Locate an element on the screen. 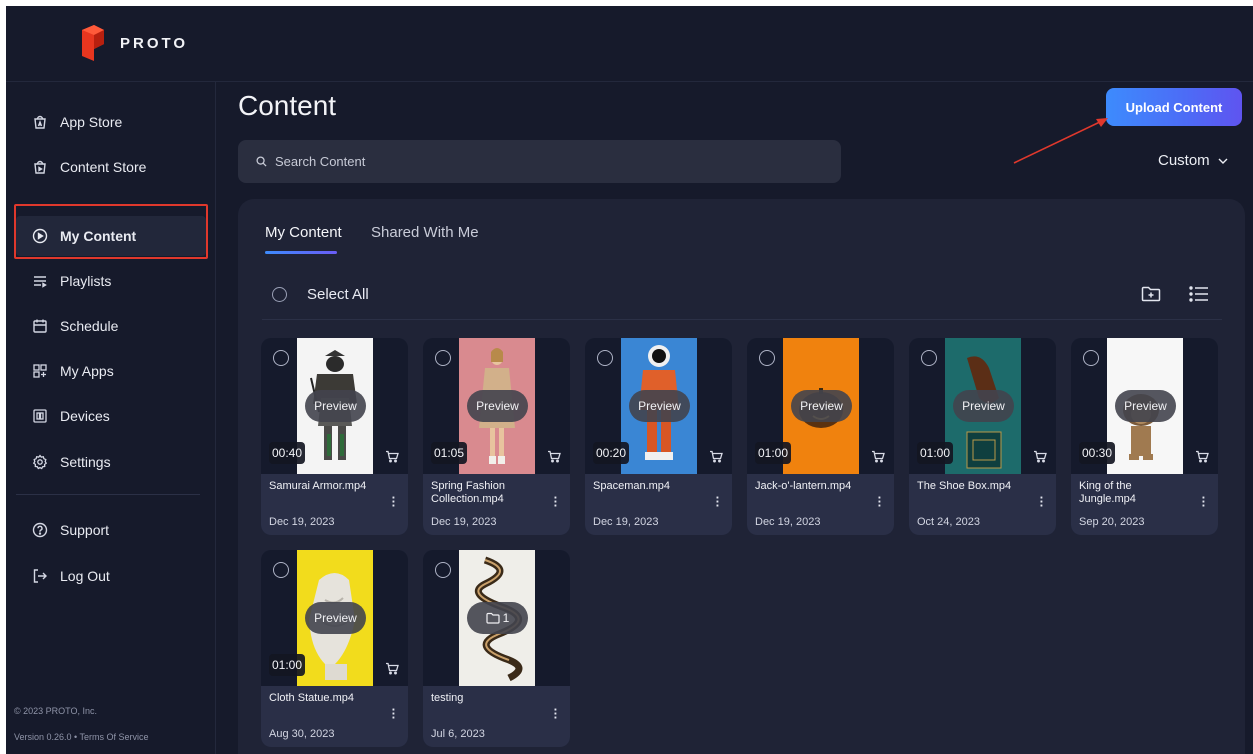  select-all: Select All is located at coordinates (320, 294).